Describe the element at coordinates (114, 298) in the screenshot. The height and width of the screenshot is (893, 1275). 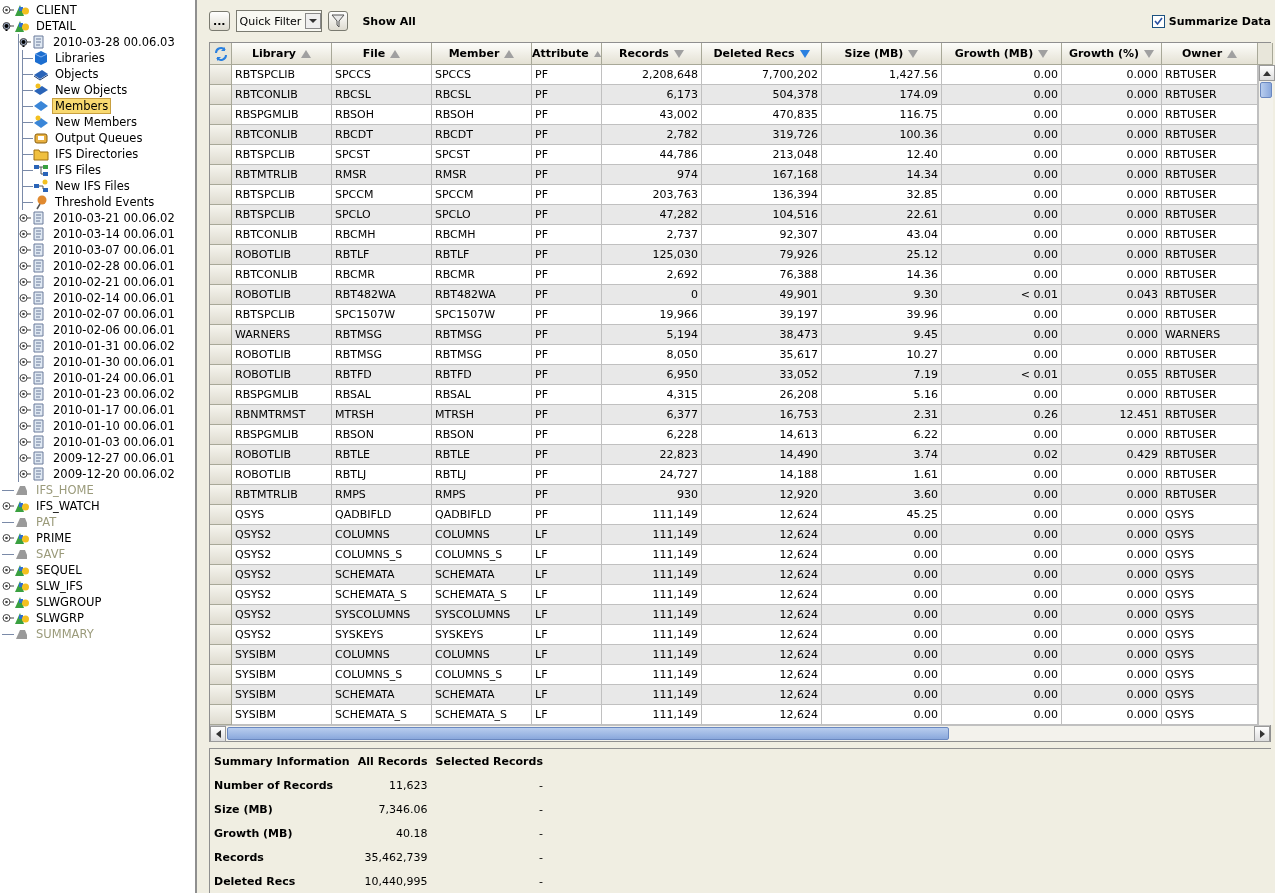
I see `tree-item: 2010-02-14 00.06.01` at that location.